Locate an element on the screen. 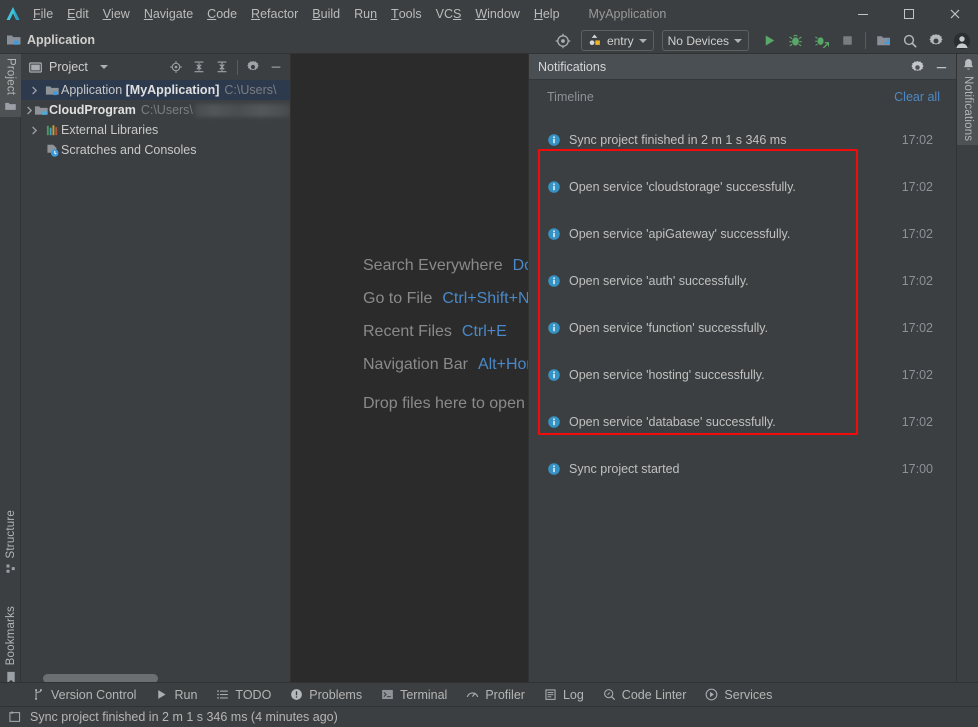 This screenshot has height=727, width=978. bottom-tab-code-linter: Code Linter is located at coordinates (645, 695).